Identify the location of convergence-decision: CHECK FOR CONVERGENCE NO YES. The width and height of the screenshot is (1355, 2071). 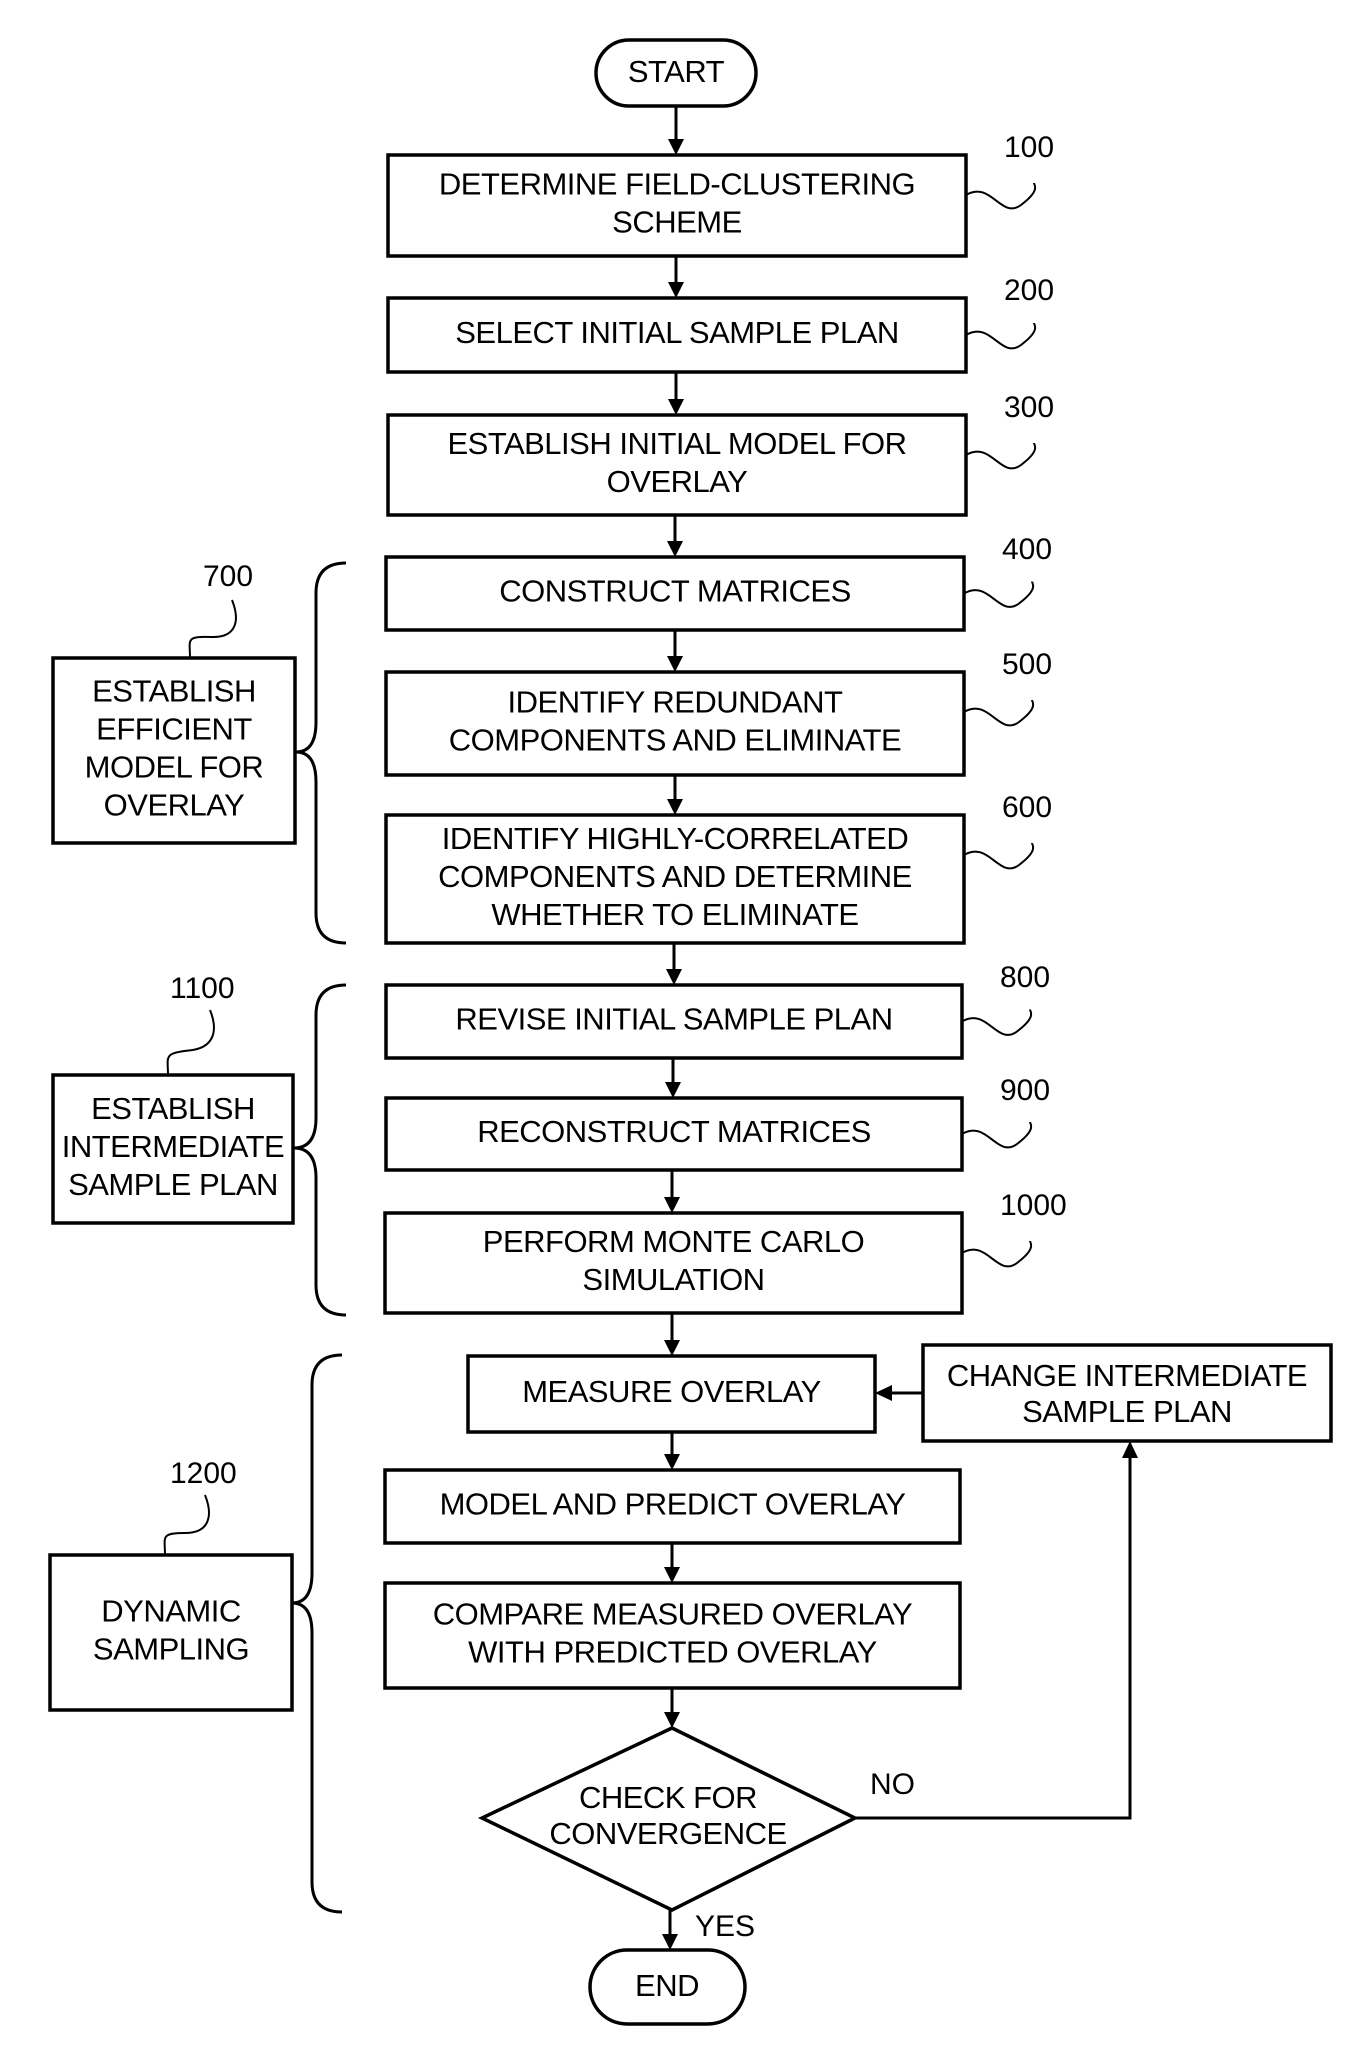
(696, 1834).